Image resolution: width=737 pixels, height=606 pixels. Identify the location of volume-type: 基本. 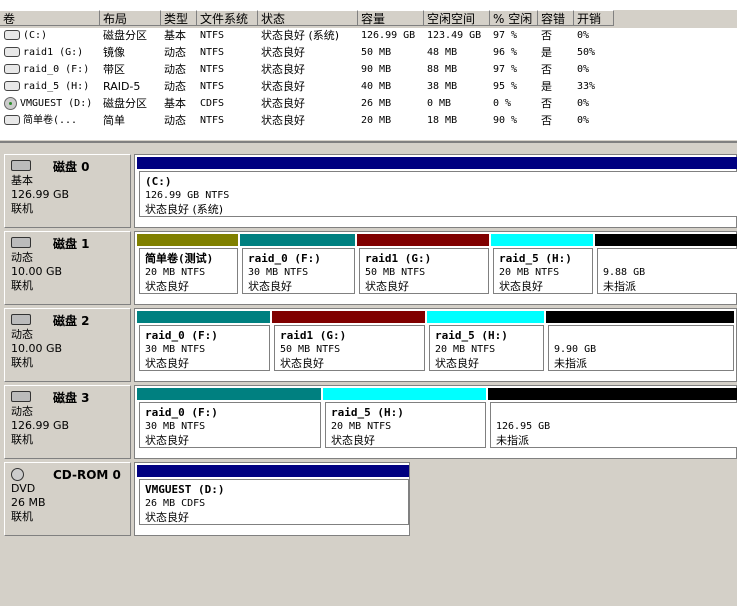
(175, 35).